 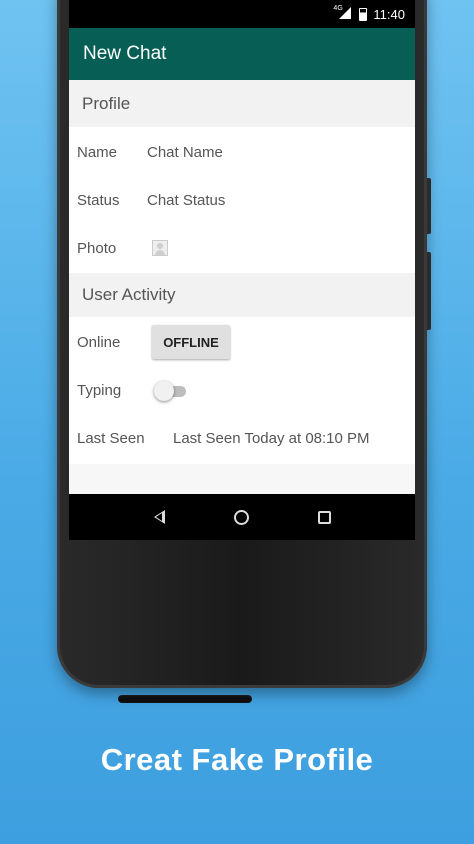 What do you see at coordinates (338, 8) in the screenshot?
I see `network-type: 4G` at bounding box center [338, 8].